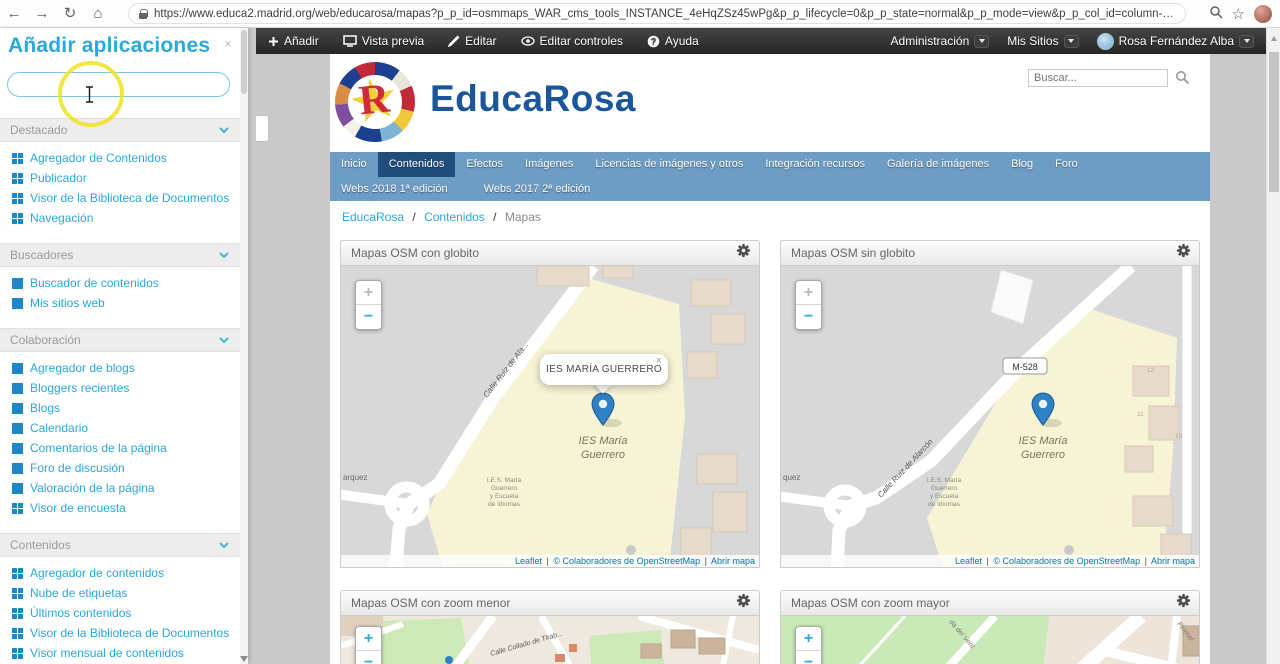  What do you see at coordinates (120, 653) in the screenshot?
I see `sidebar-item-visor-mensual: Visor mensual de contenidos` at bounding box center [120, 653].